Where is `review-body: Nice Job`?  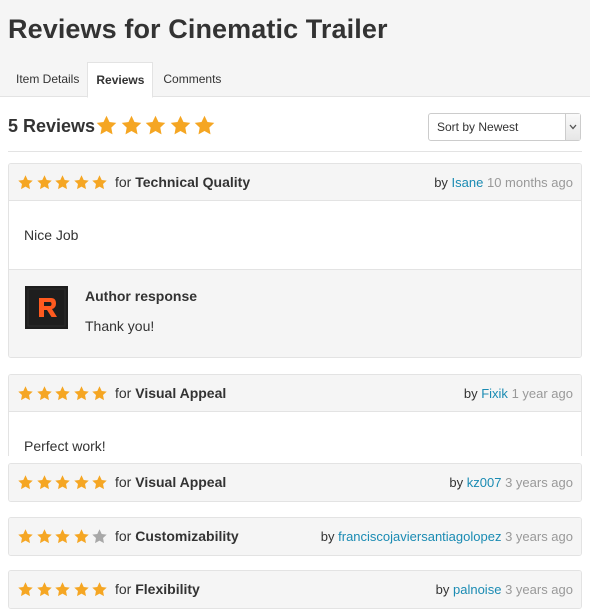 review-body: Nice Job is located at coordinates (51, 235).